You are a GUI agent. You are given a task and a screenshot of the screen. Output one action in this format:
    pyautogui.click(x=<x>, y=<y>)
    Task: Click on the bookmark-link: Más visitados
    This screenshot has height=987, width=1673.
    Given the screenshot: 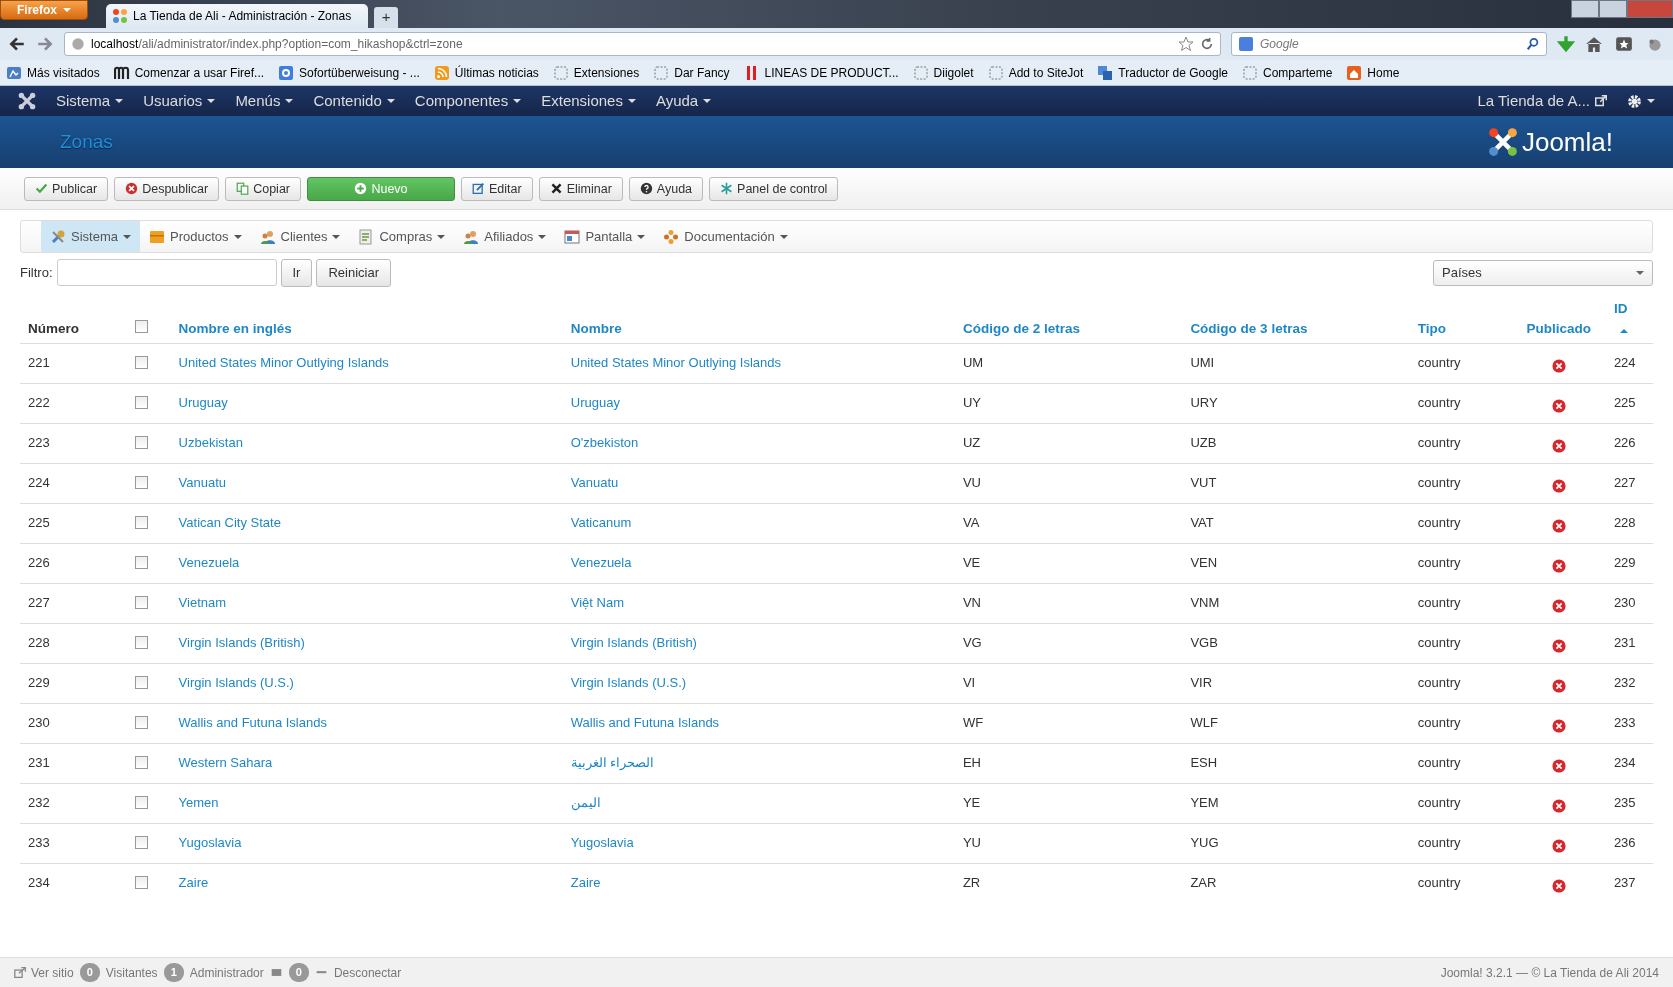 What is the action you would take?
    pyautogui.click(x=53, y=72)
    